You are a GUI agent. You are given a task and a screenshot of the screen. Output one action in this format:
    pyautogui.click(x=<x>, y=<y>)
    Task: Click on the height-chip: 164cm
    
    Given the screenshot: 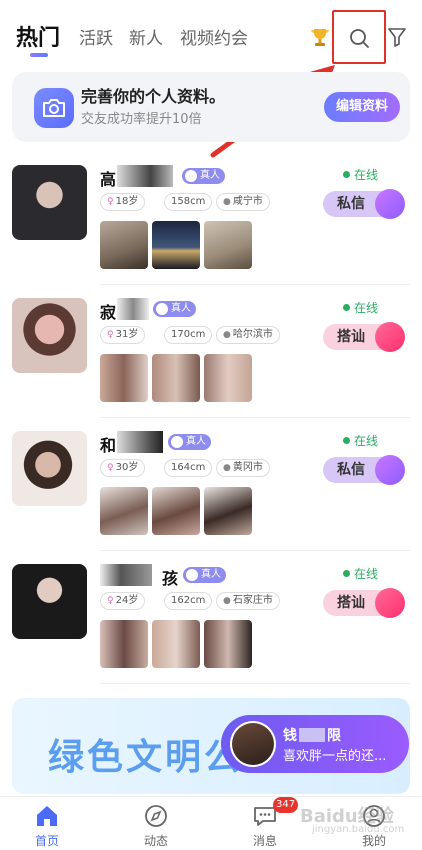 What is the action you would take?
    pyautogui.click(x=188, y=468)
    